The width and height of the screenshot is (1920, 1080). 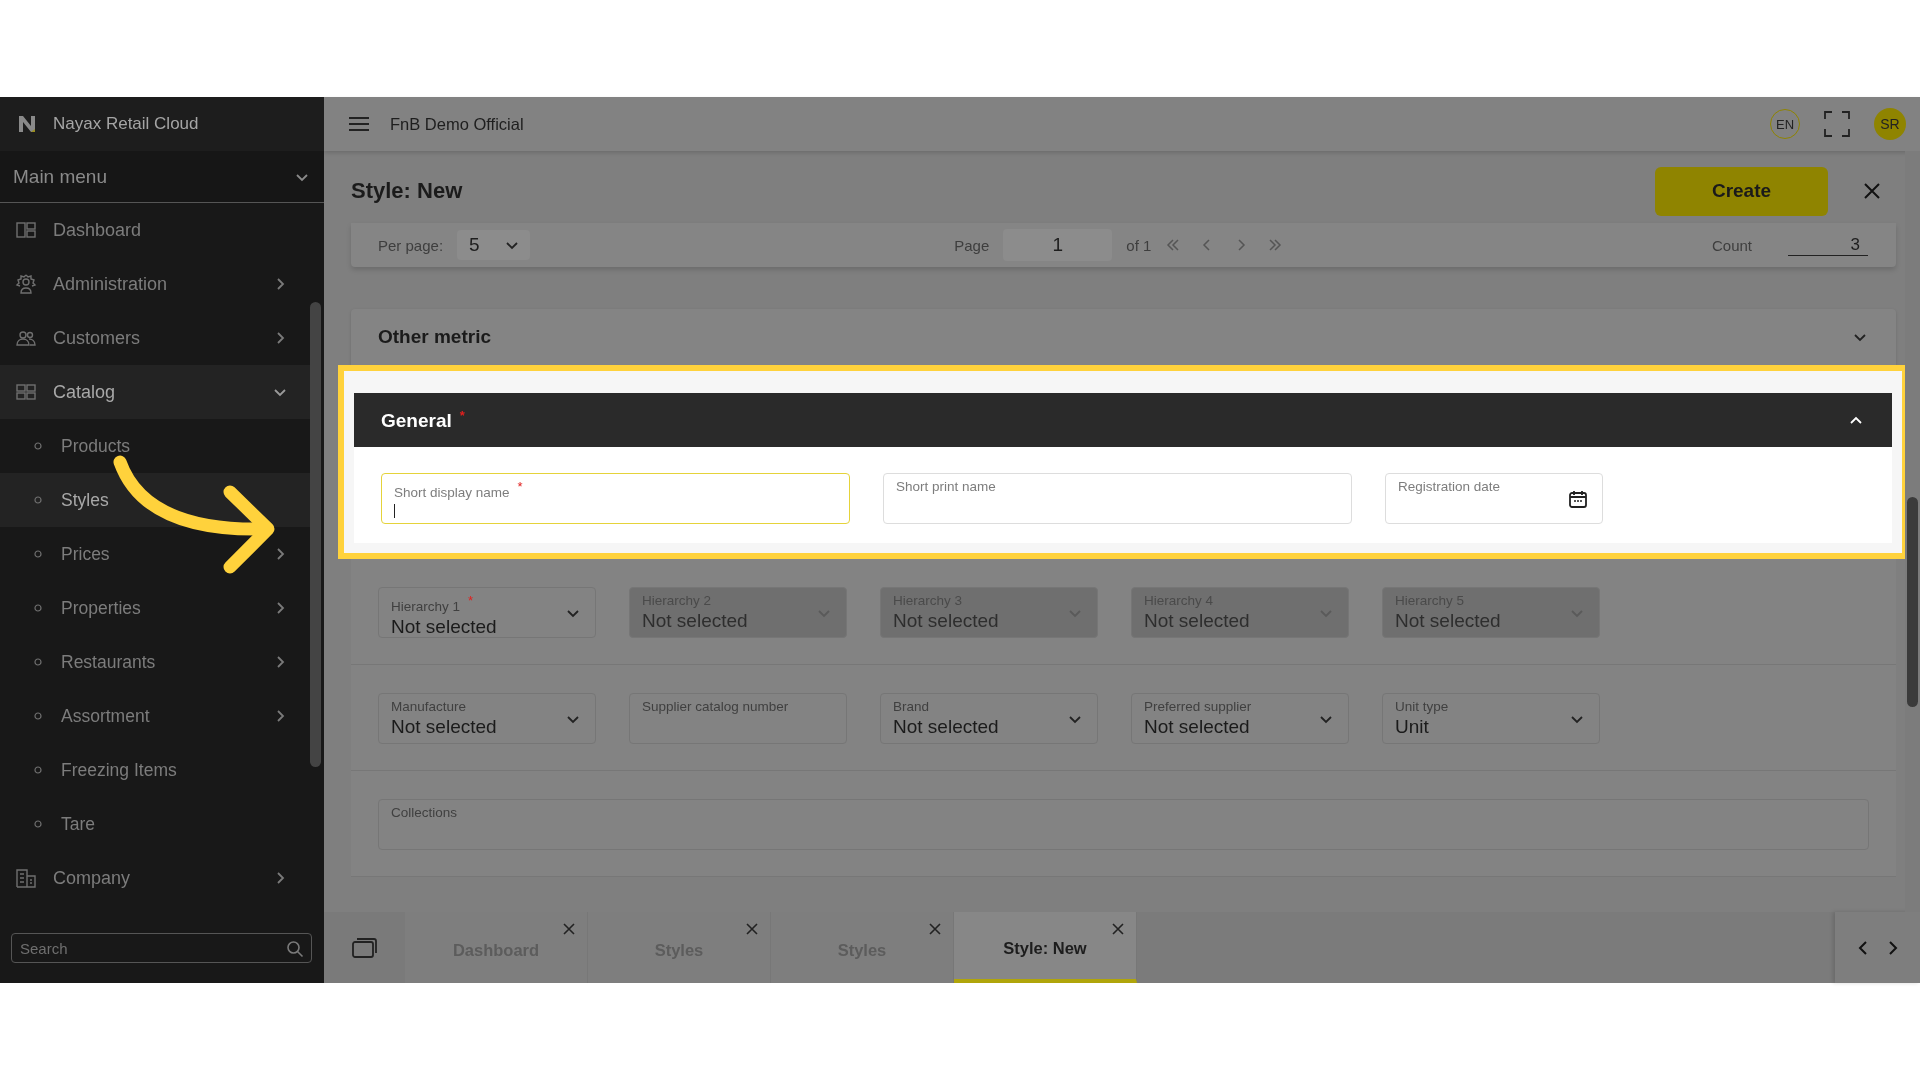 What do you see at coordinates (161, 948) in the screenshot?
I see `search-field: Search` at bounding box center [161, 948].